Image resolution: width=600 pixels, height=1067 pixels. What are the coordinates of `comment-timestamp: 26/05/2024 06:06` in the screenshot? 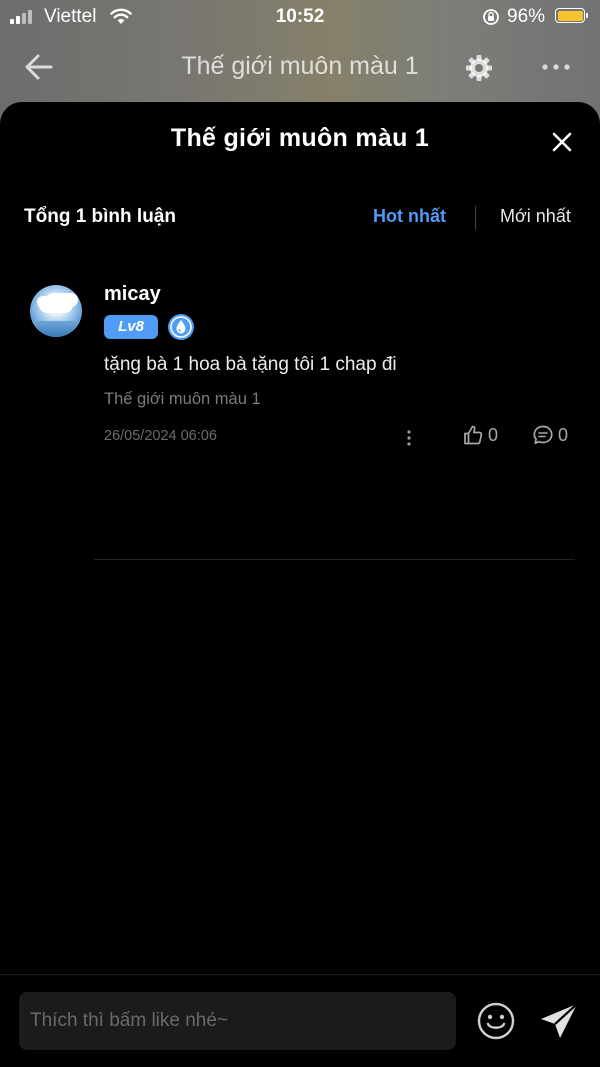 It's located at (160, 436).